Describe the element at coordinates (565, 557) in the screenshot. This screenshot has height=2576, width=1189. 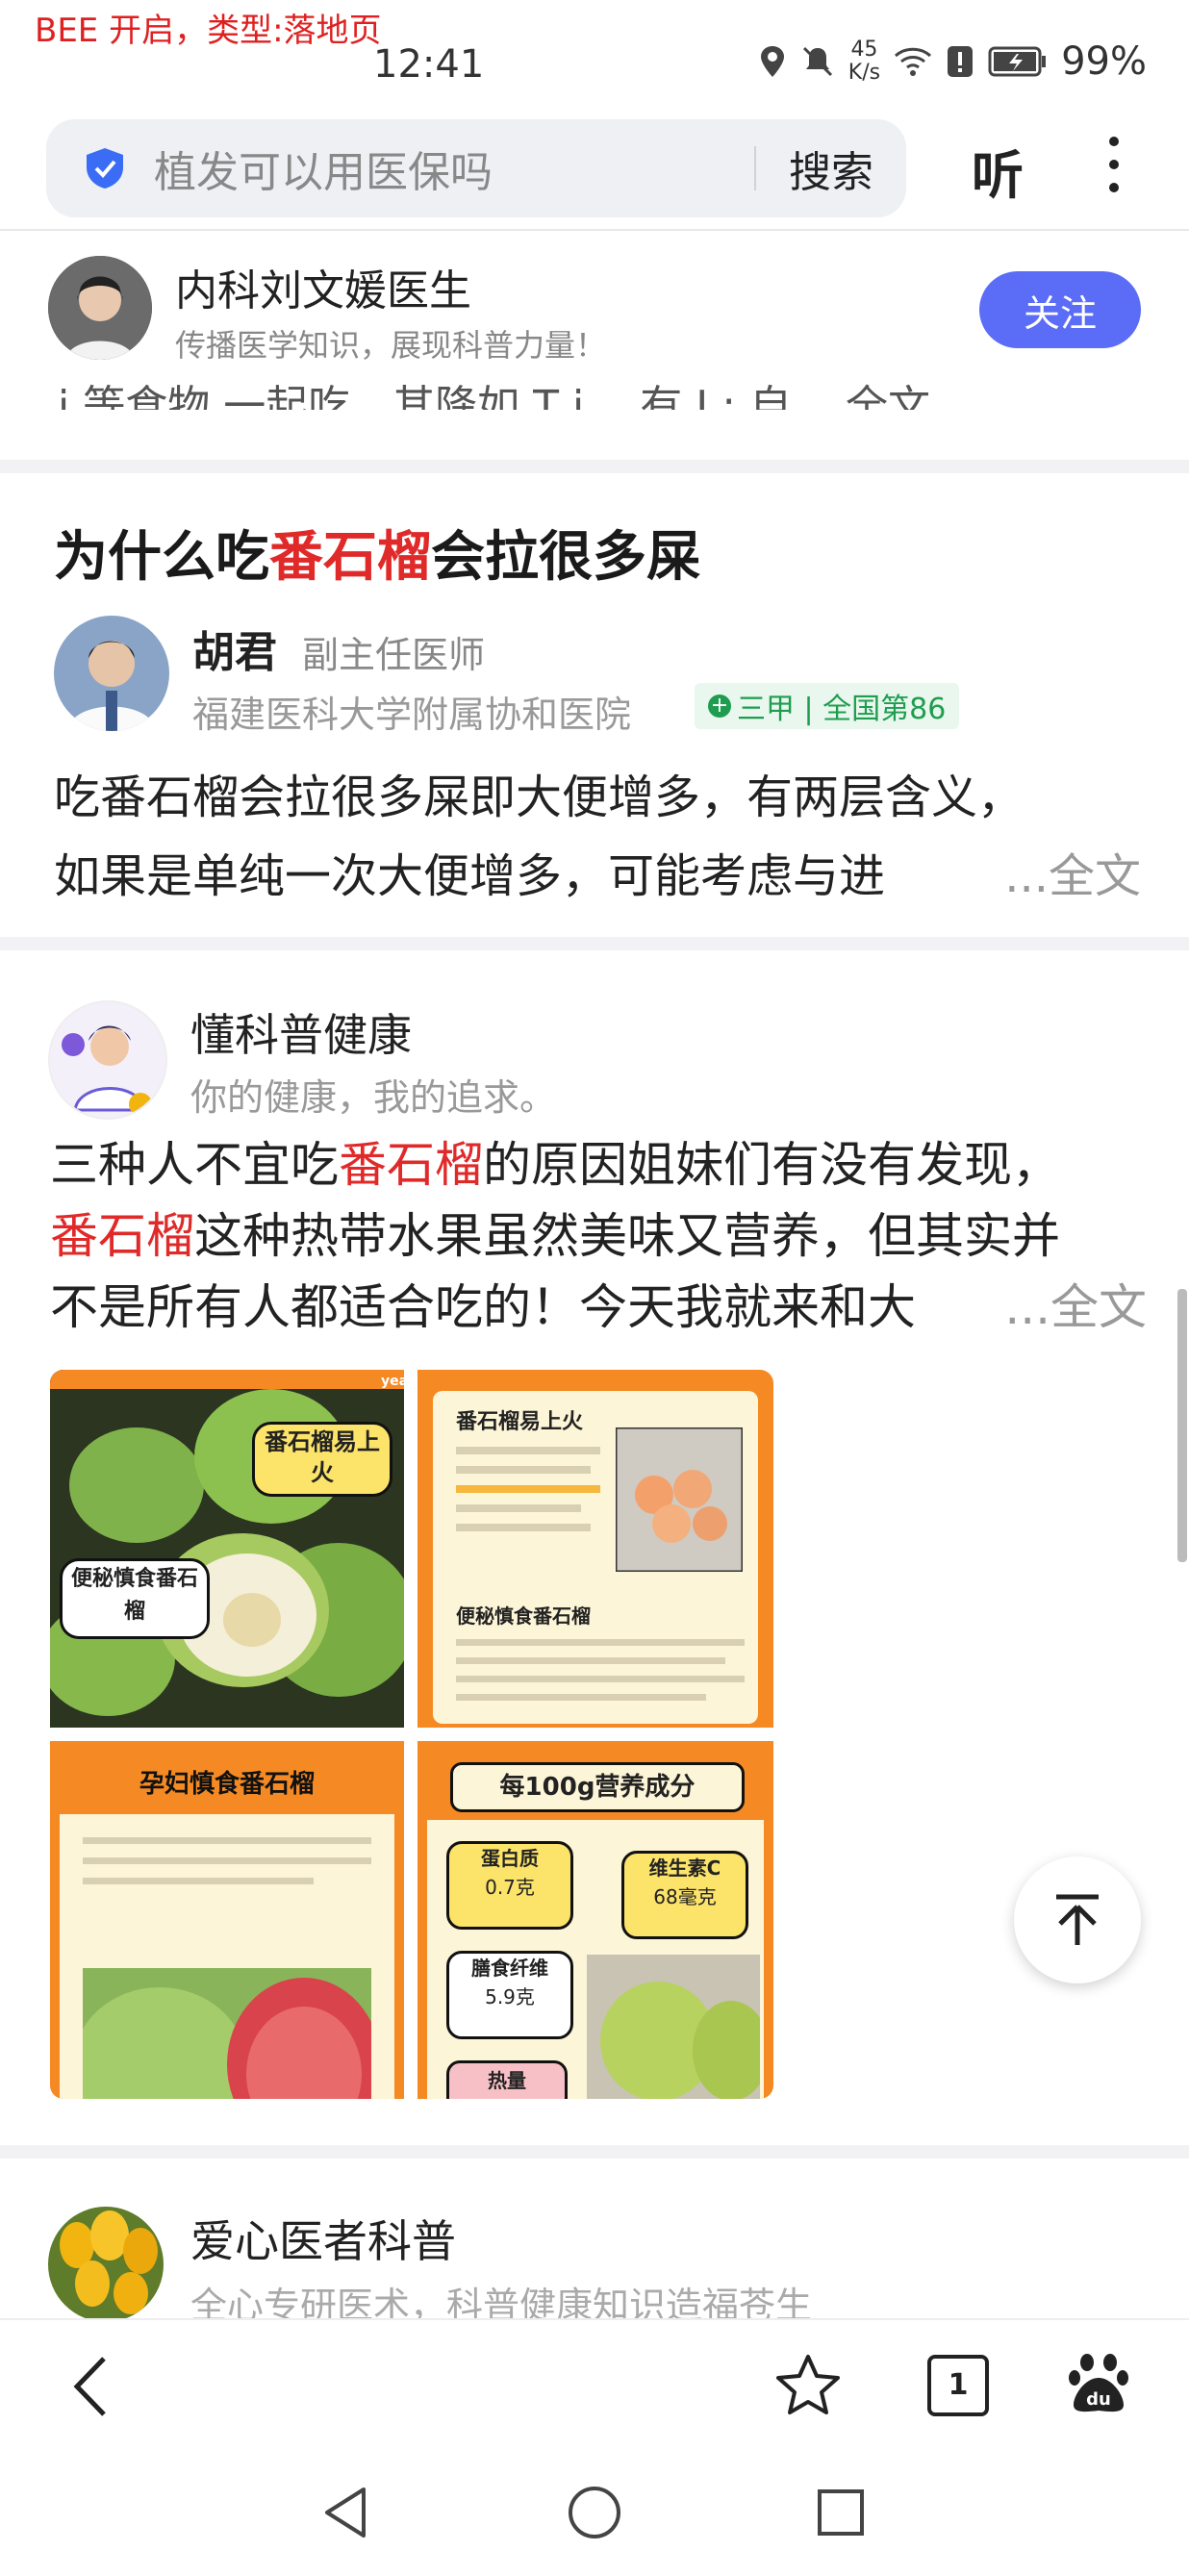
I see `title-text: 会拉很多屎` at that location.